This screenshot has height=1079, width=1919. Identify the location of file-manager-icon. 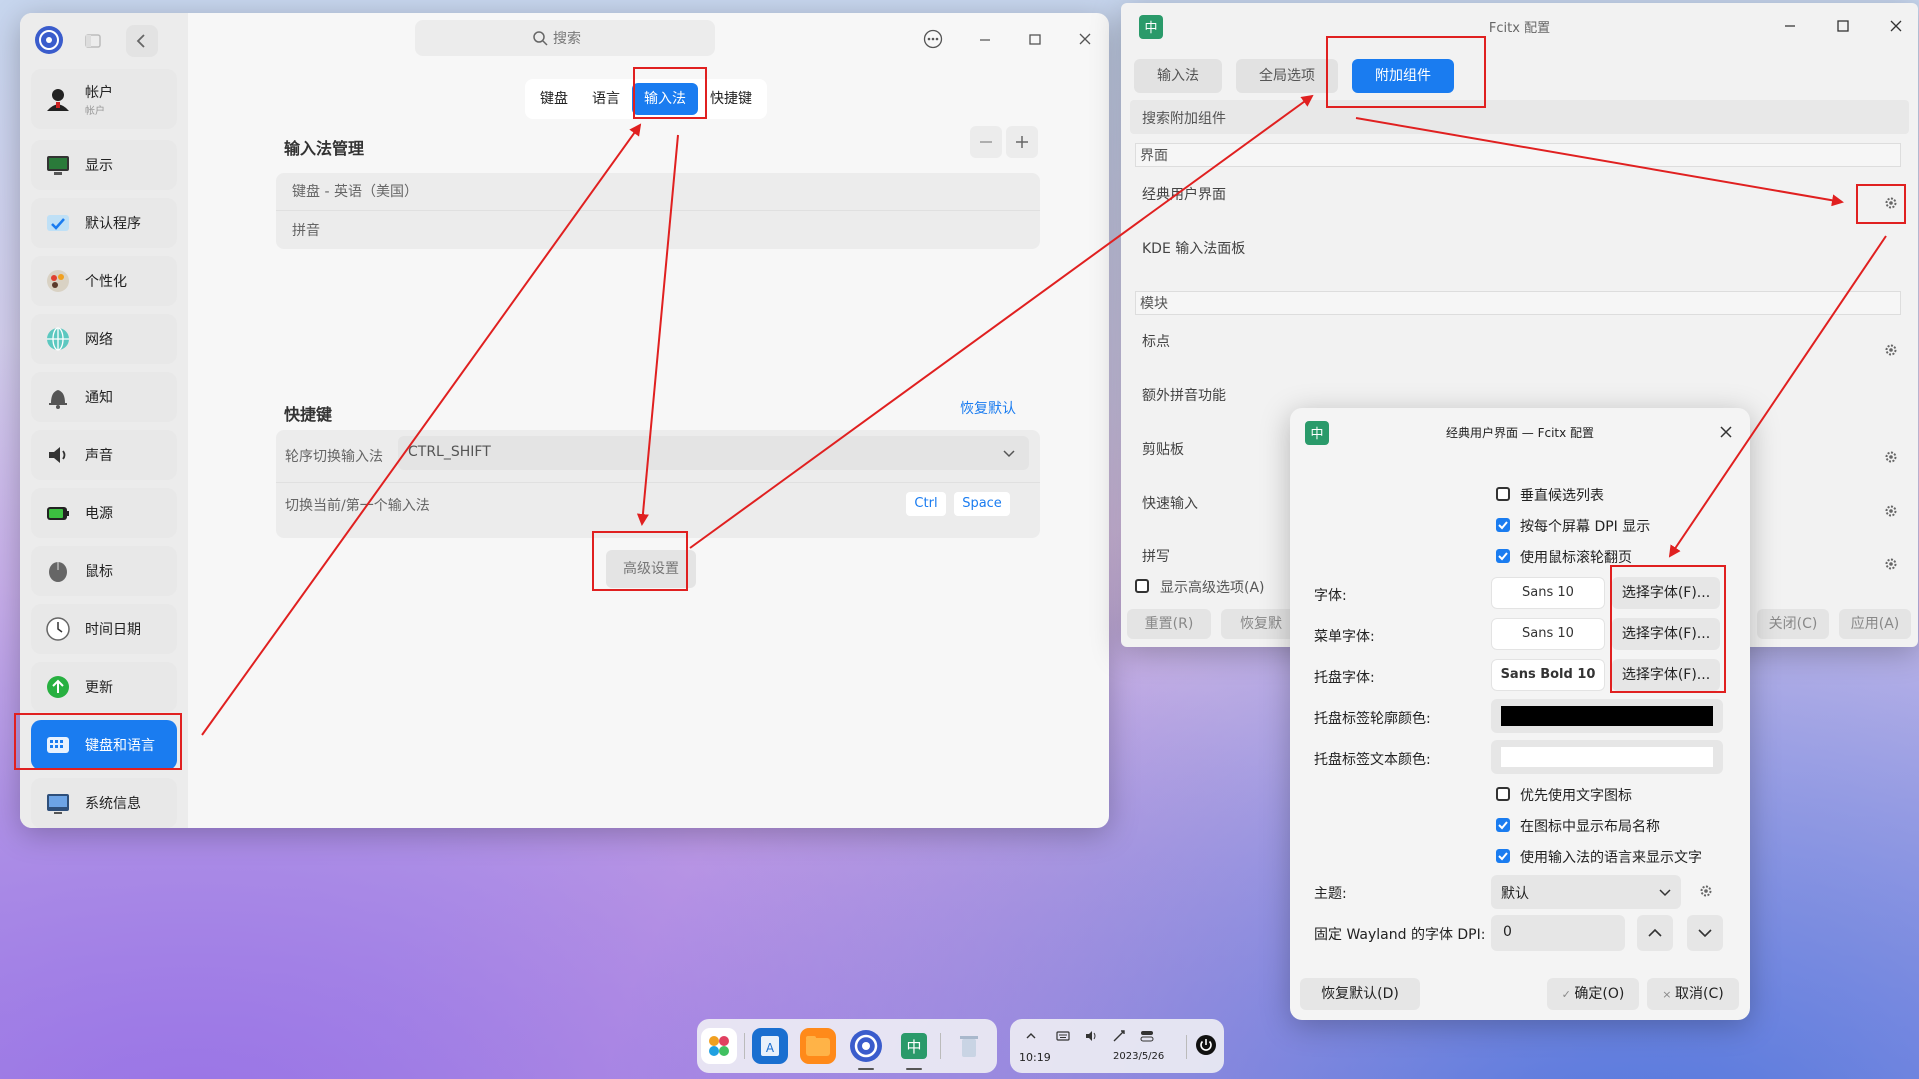
(818, 1046).